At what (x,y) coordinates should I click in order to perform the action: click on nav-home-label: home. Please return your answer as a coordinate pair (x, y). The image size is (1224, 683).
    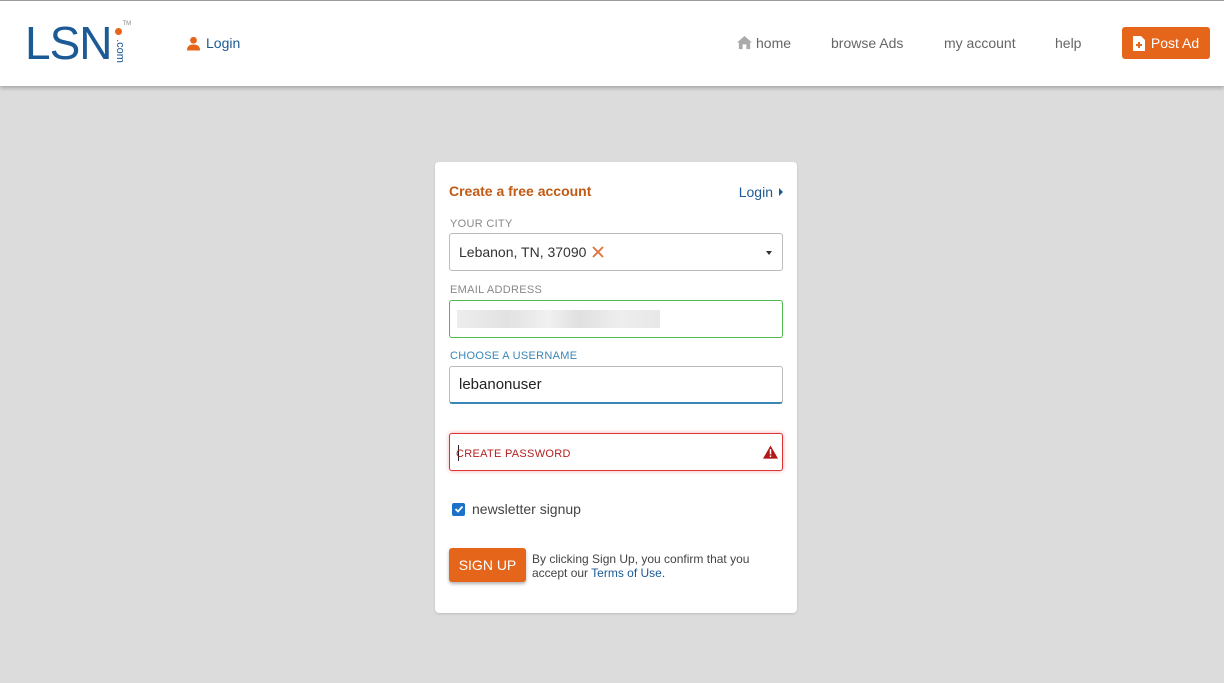
    Looking at the image, I should click on (774, 43).